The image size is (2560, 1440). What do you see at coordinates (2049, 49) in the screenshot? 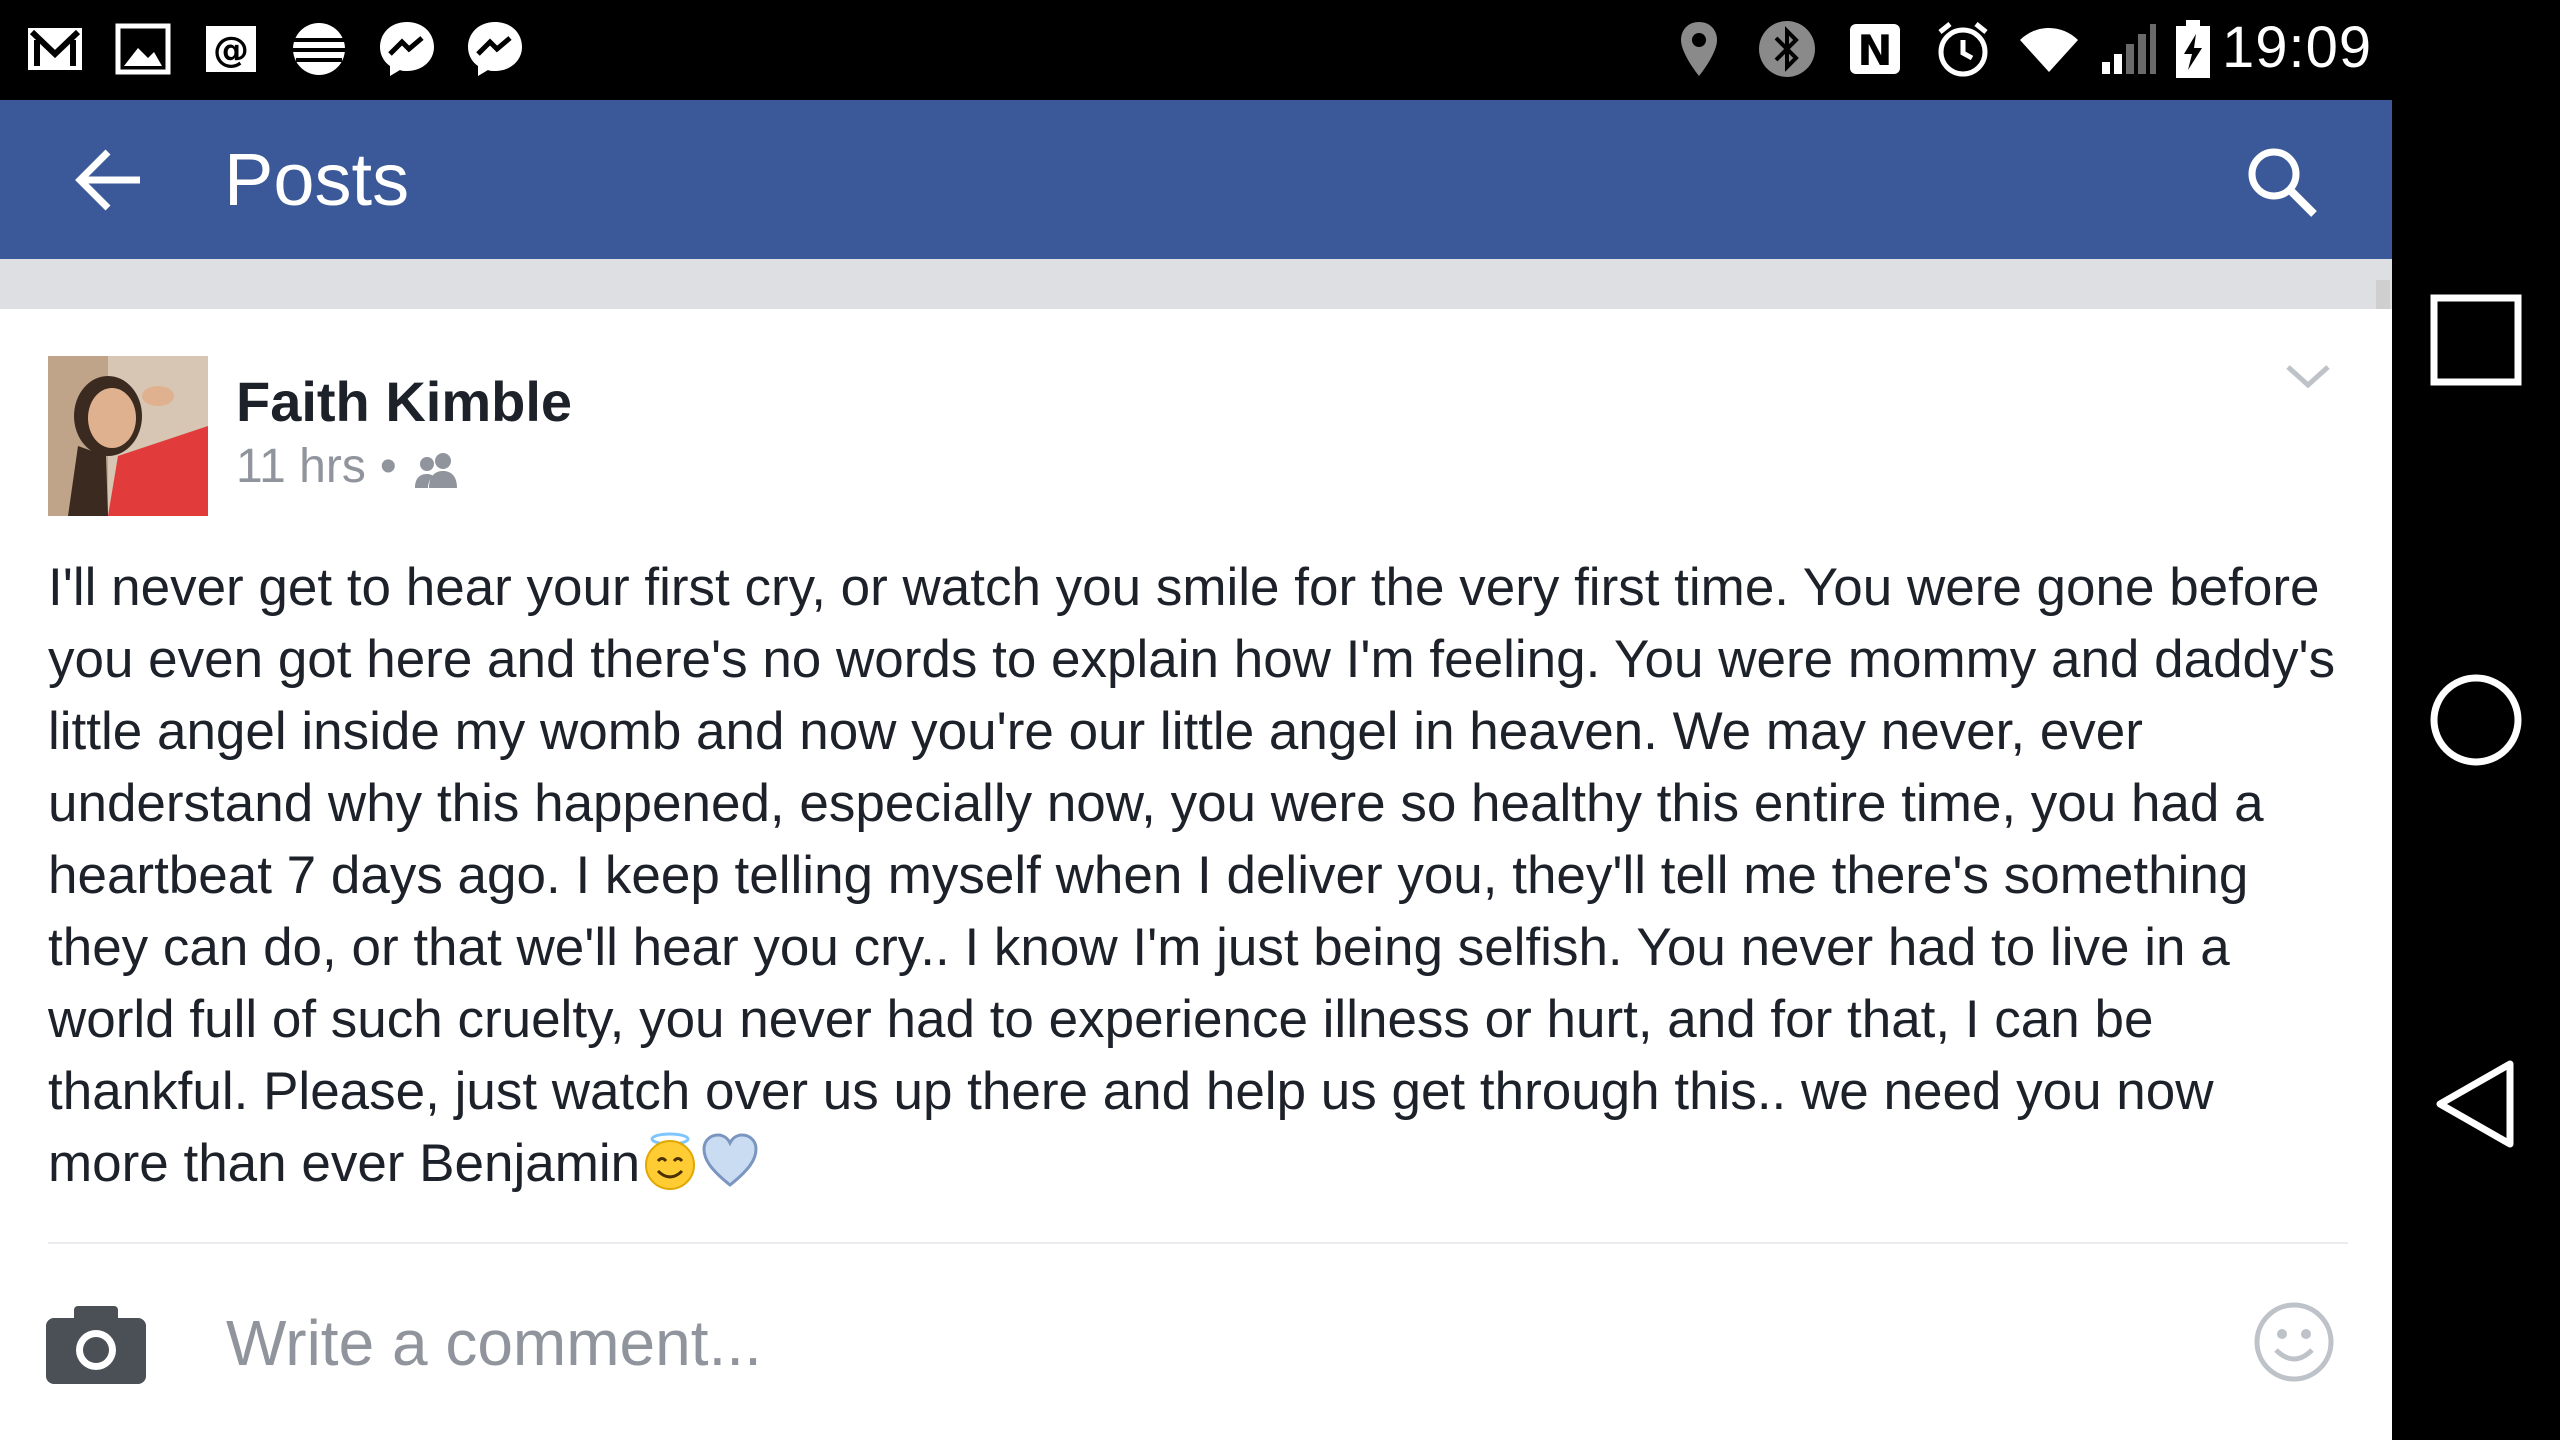
I see `wifi-icon` at bounding box center [2049, 49].